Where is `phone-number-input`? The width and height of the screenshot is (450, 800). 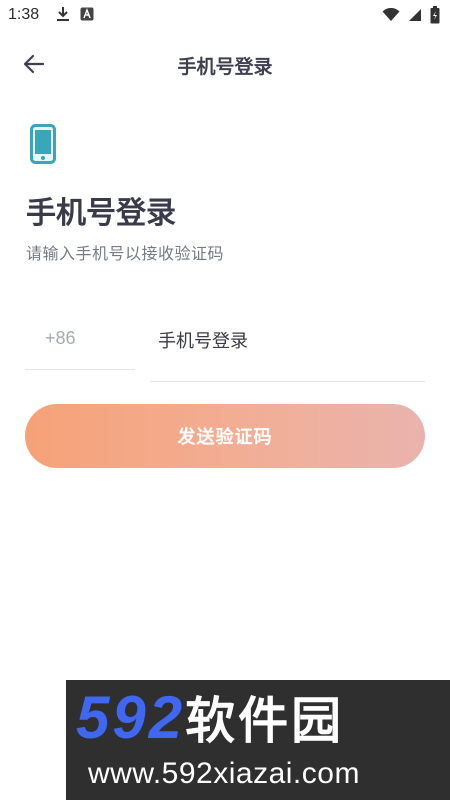 phone-number-input is located at coordinates (288, 341).